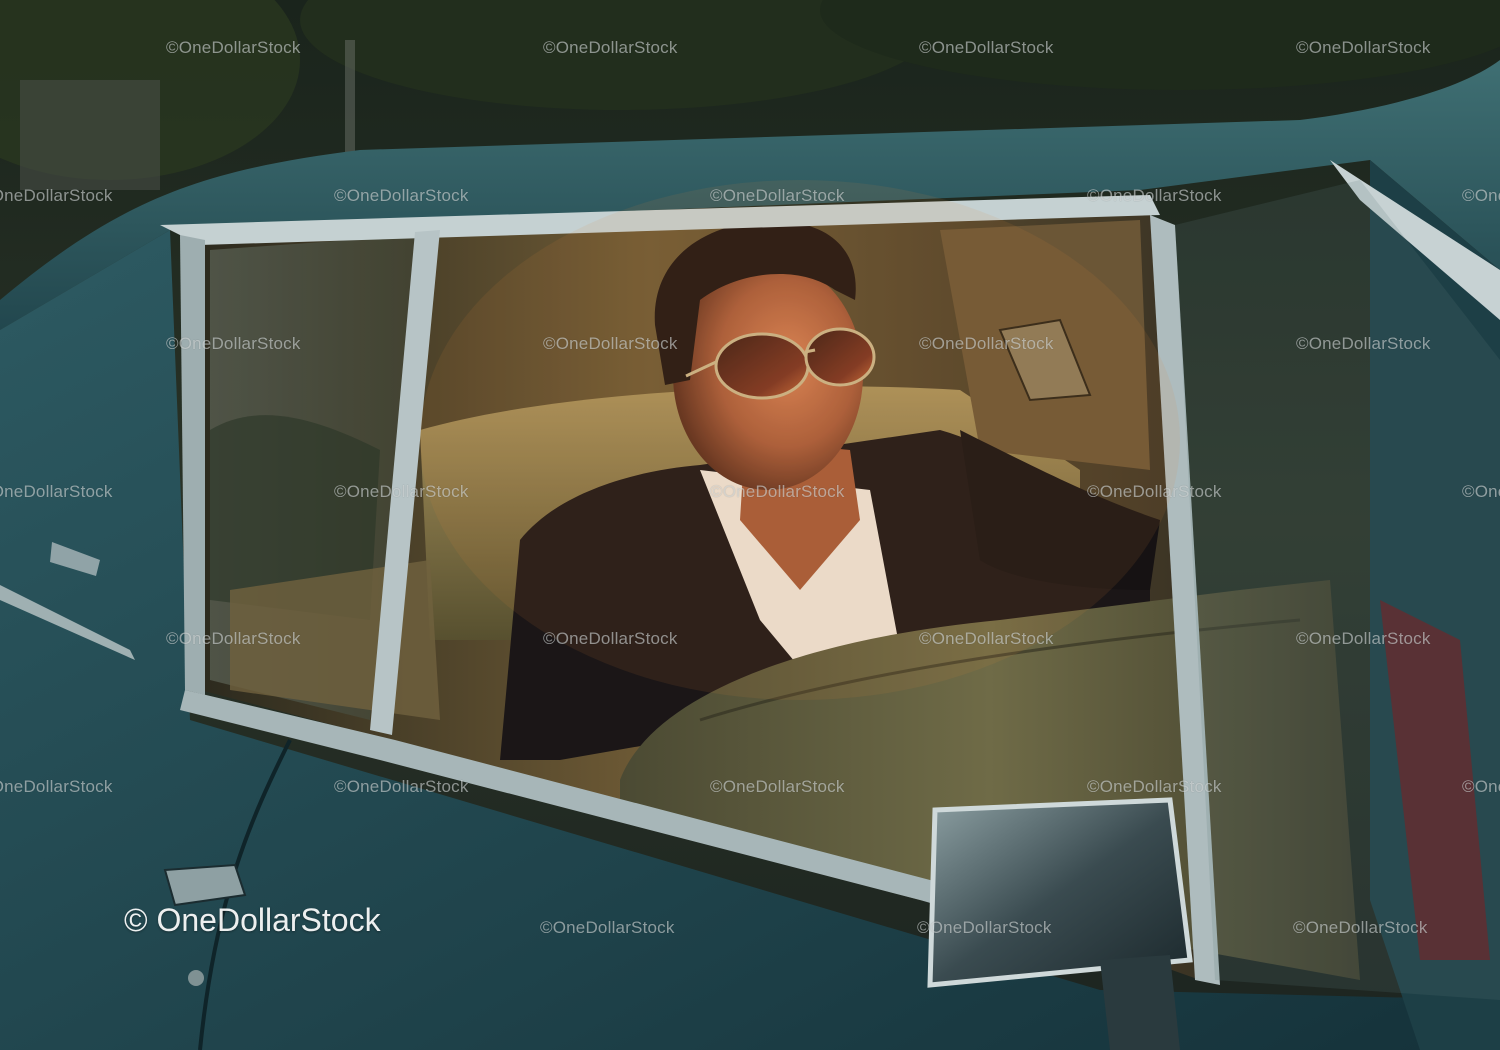 The image size is (1500, 1050). What do you see at coordinates (233, 47) in the screenshot?
I see `watermark-r1-c1: ©OneDollarStock` at bounding box center [233, 47].